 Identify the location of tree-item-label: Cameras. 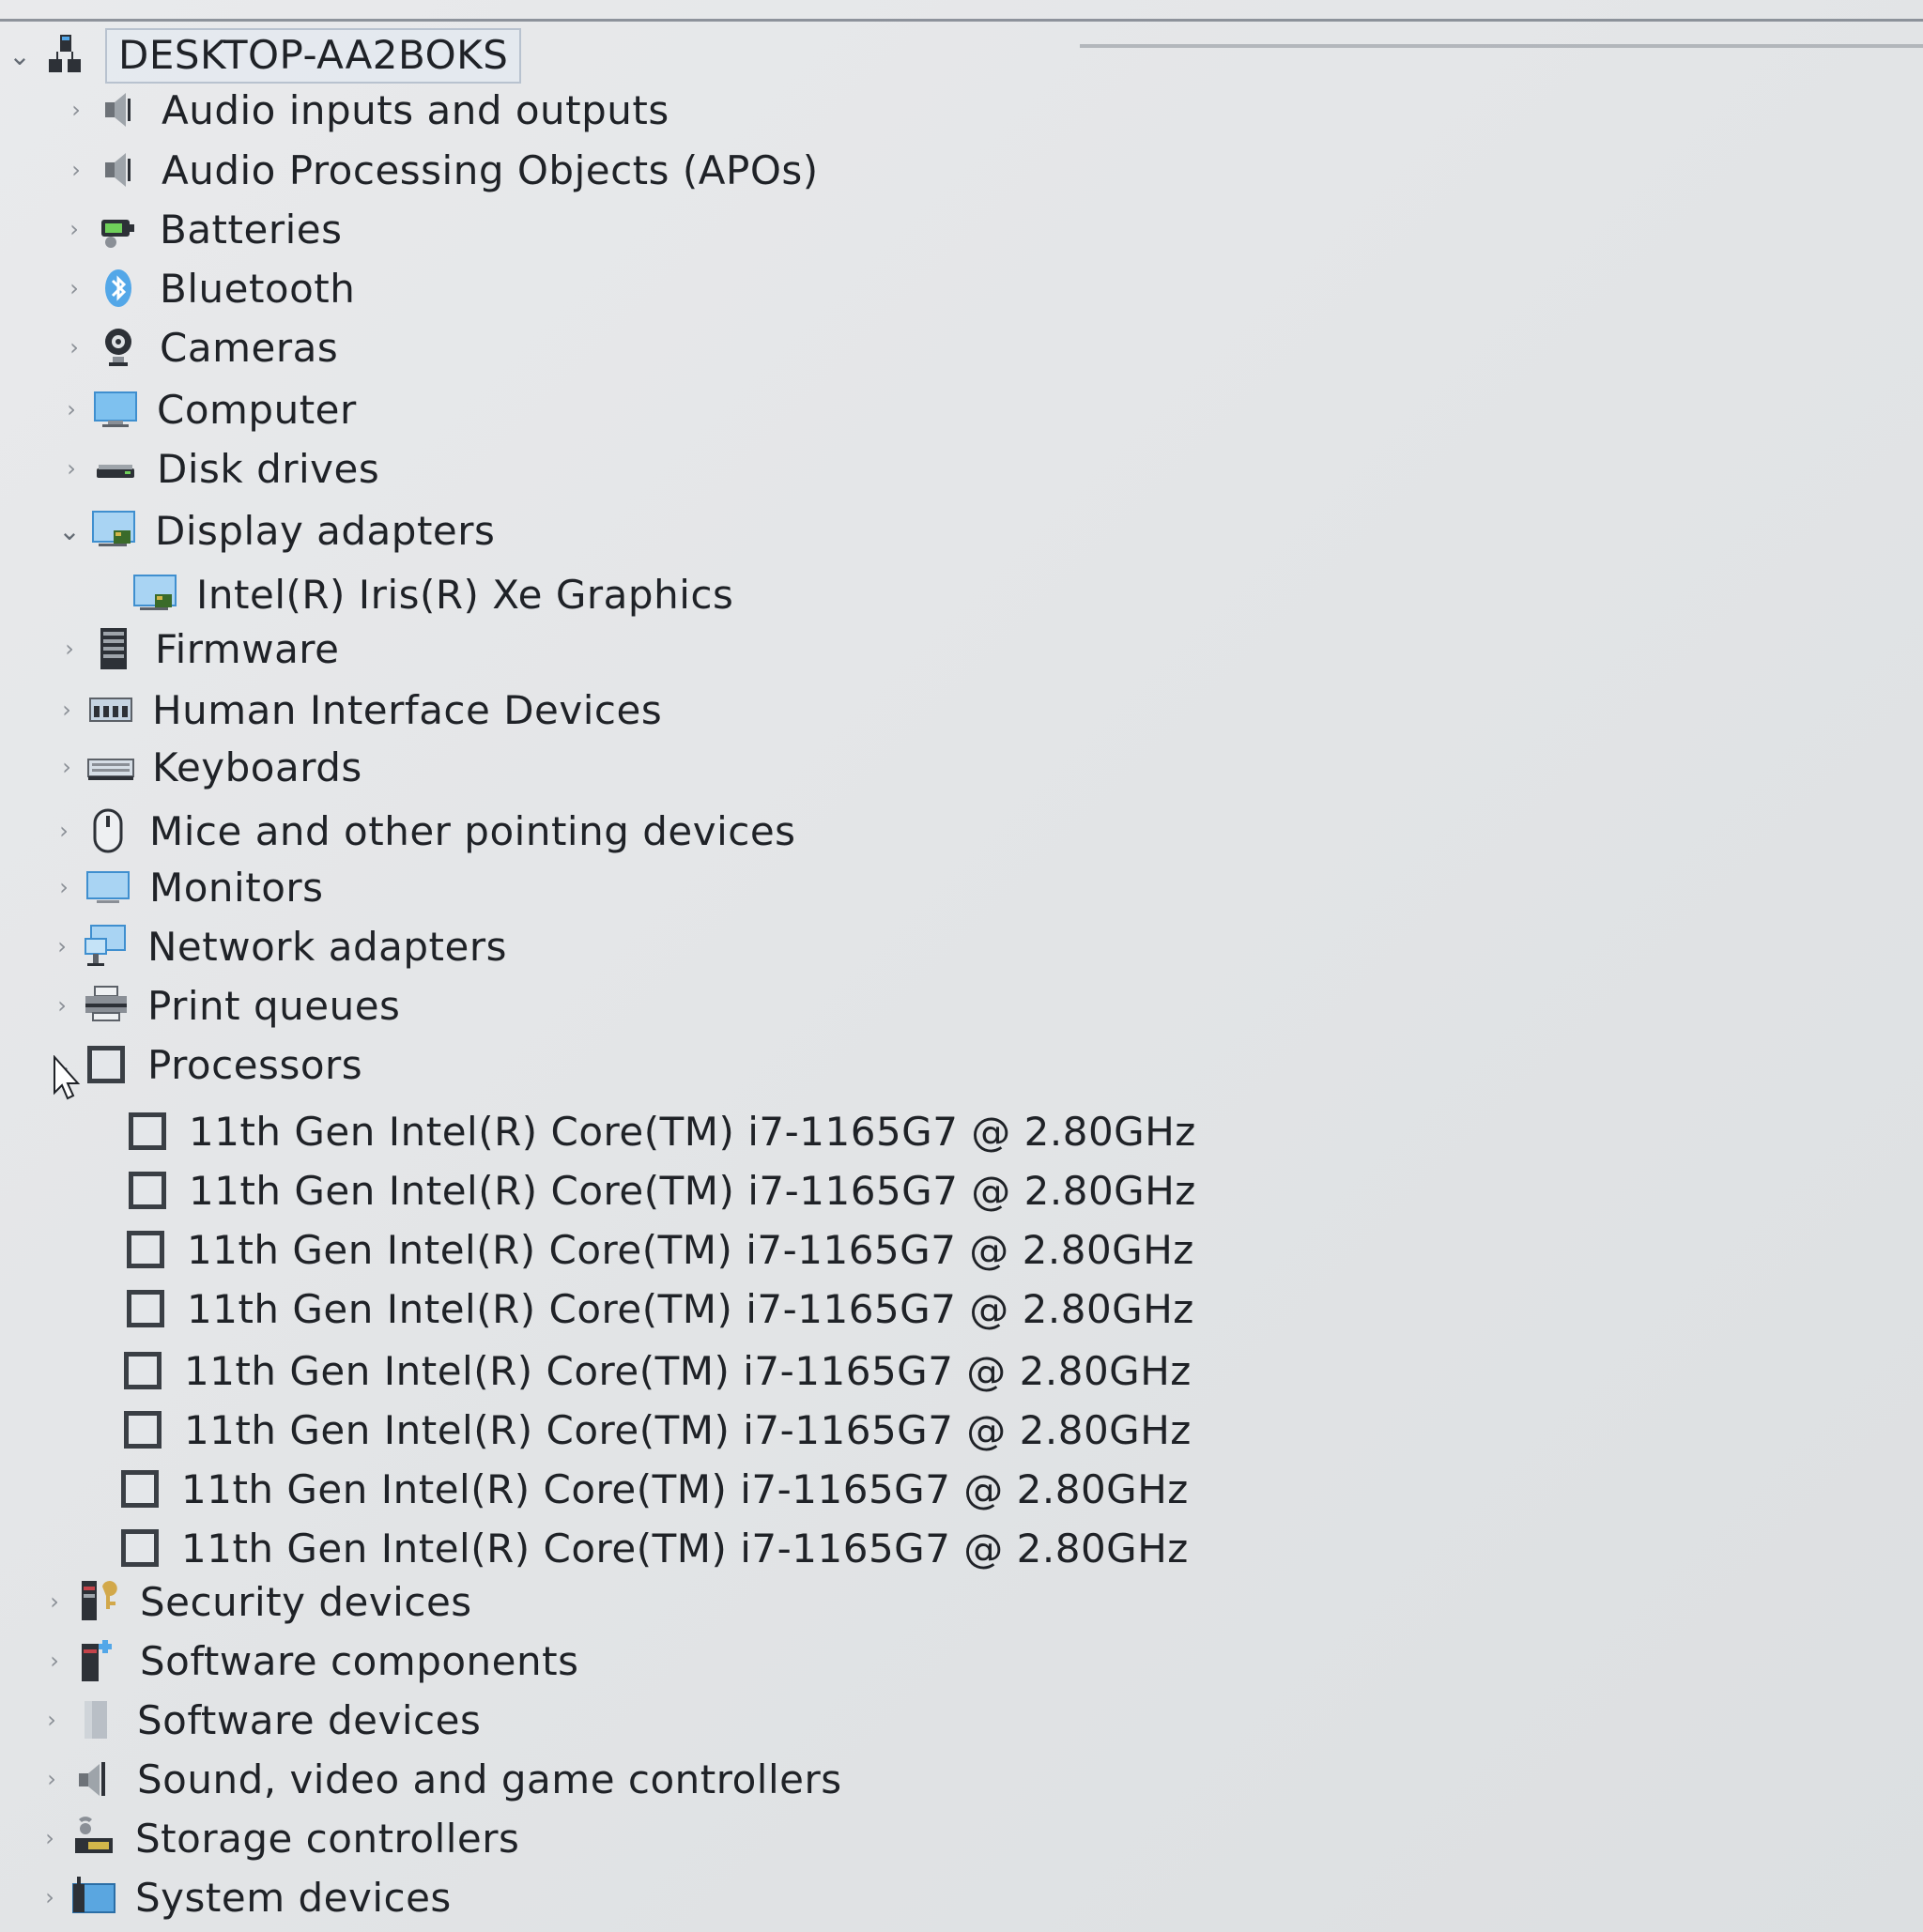
(249, 347).